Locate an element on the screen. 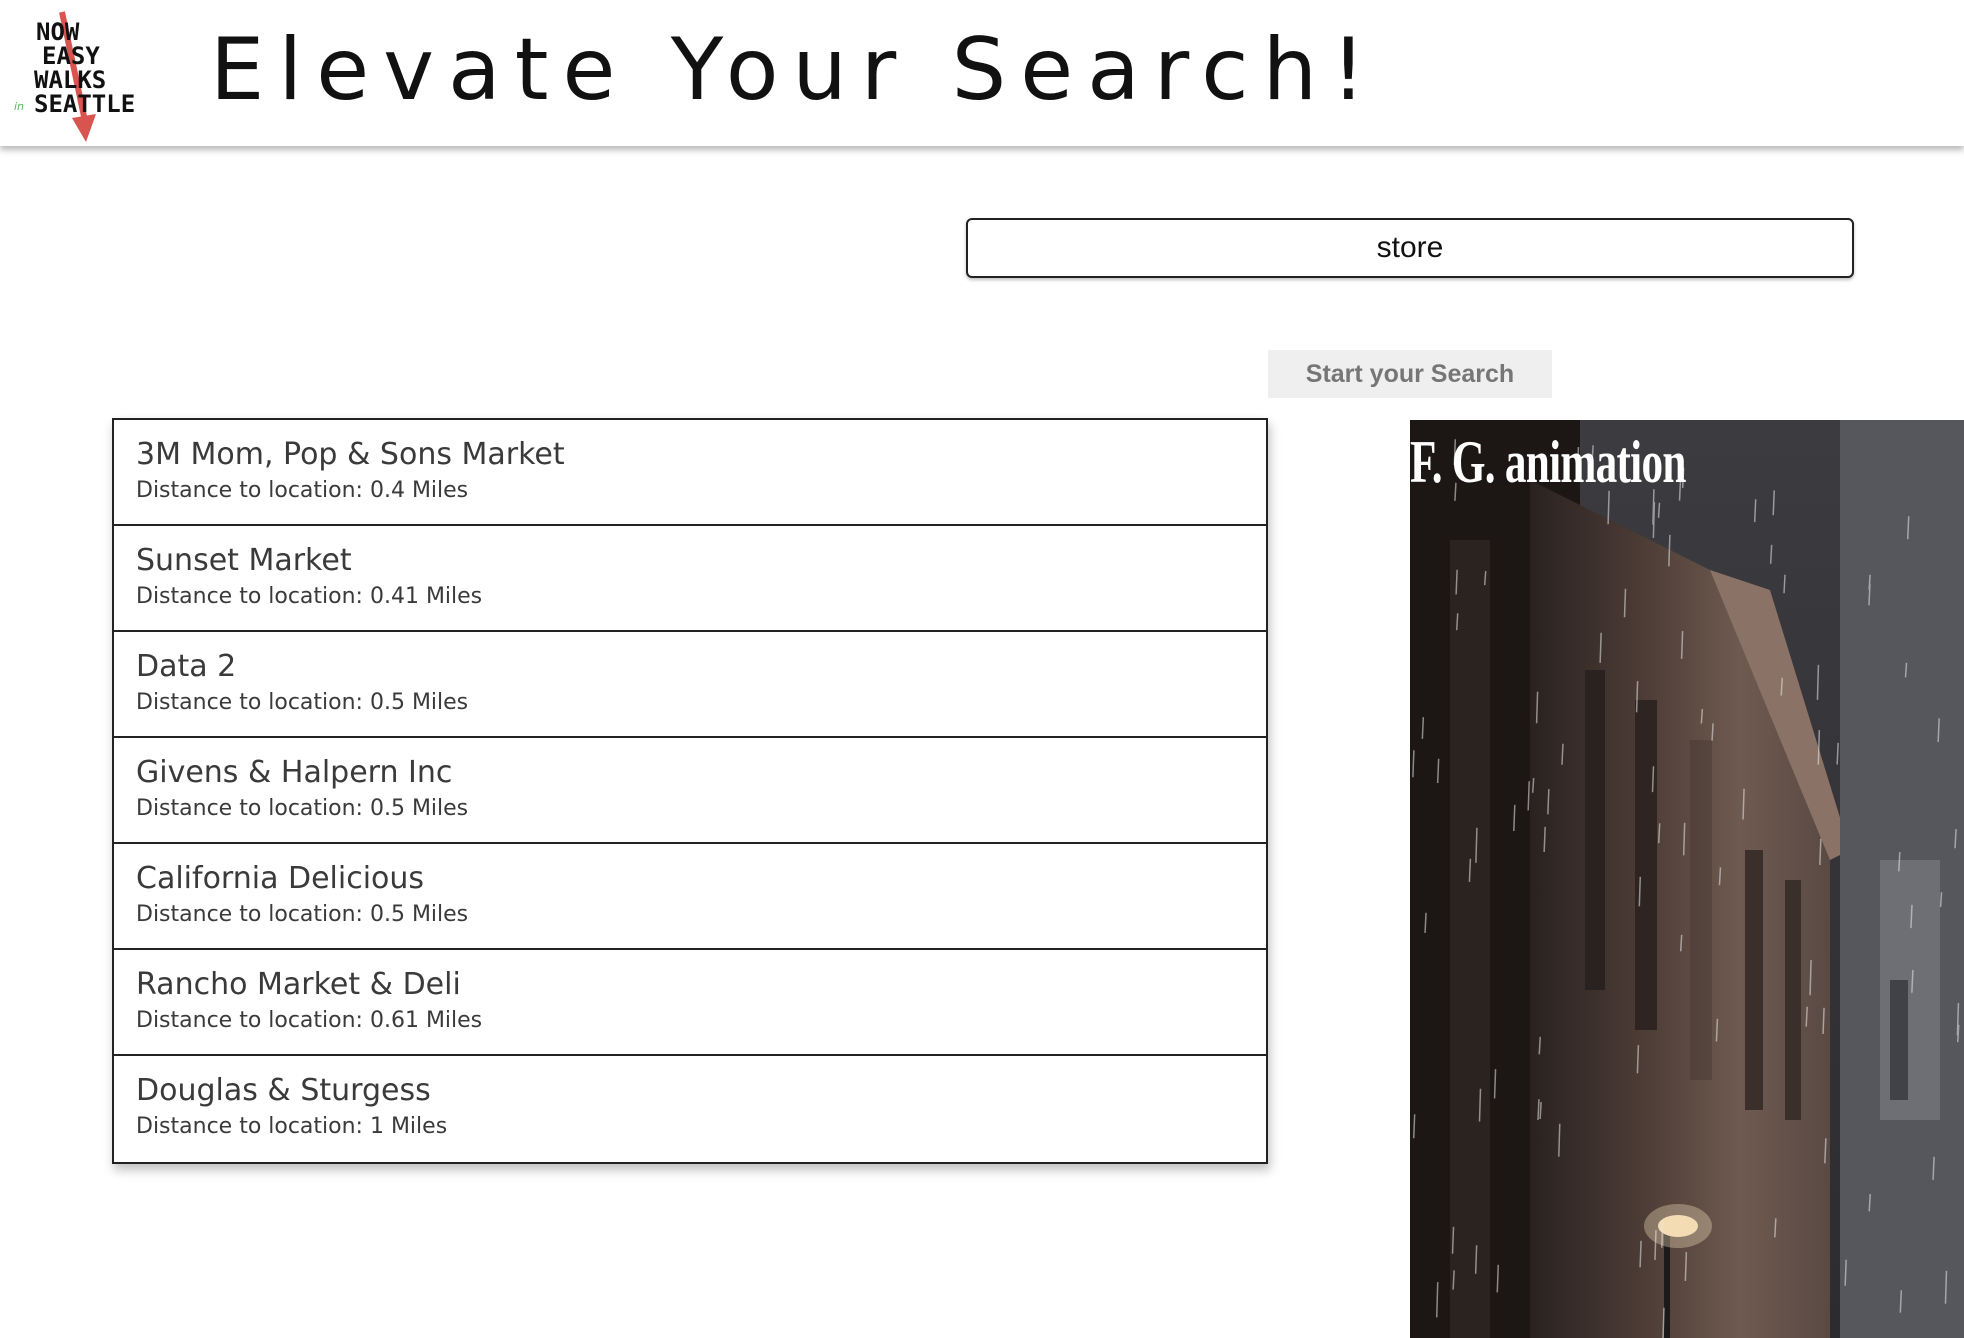 Image resolution: width=1964 pixels, height=1338 pixels. animation-caption: F. G. animation is located at coordinates (1548, 462).